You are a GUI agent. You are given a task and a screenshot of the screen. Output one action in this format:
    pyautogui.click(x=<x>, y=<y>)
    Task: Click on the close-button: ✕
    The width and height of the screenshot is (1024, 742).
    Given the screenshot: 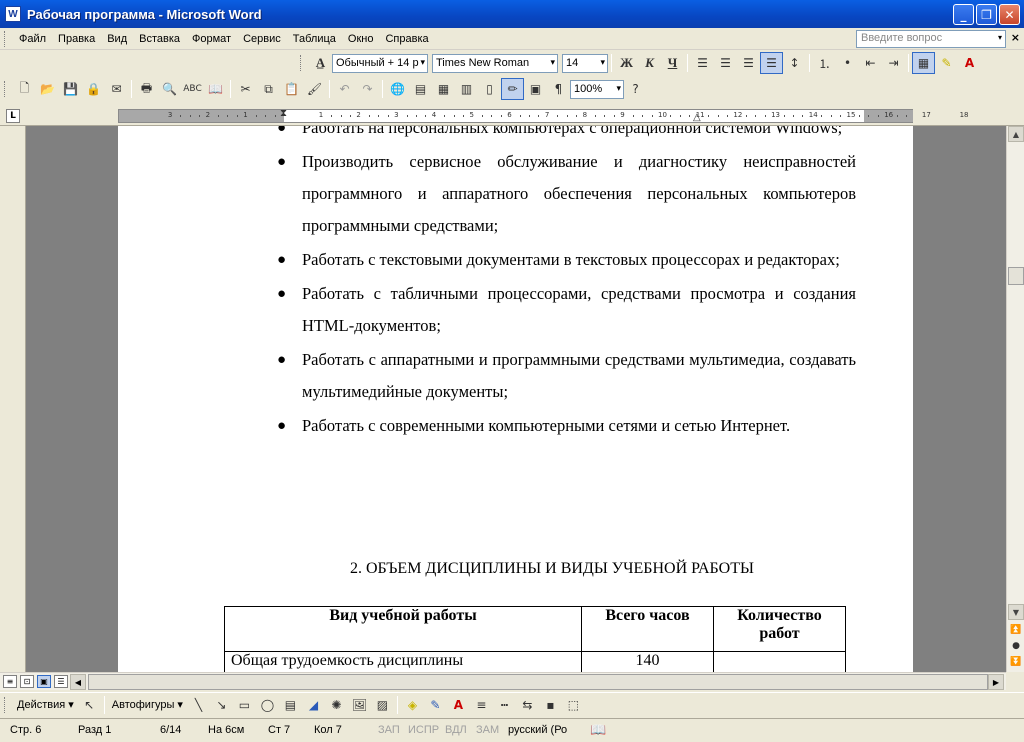 What is the action you would take?
    pyautogui.click(x=1009, y=14)
    